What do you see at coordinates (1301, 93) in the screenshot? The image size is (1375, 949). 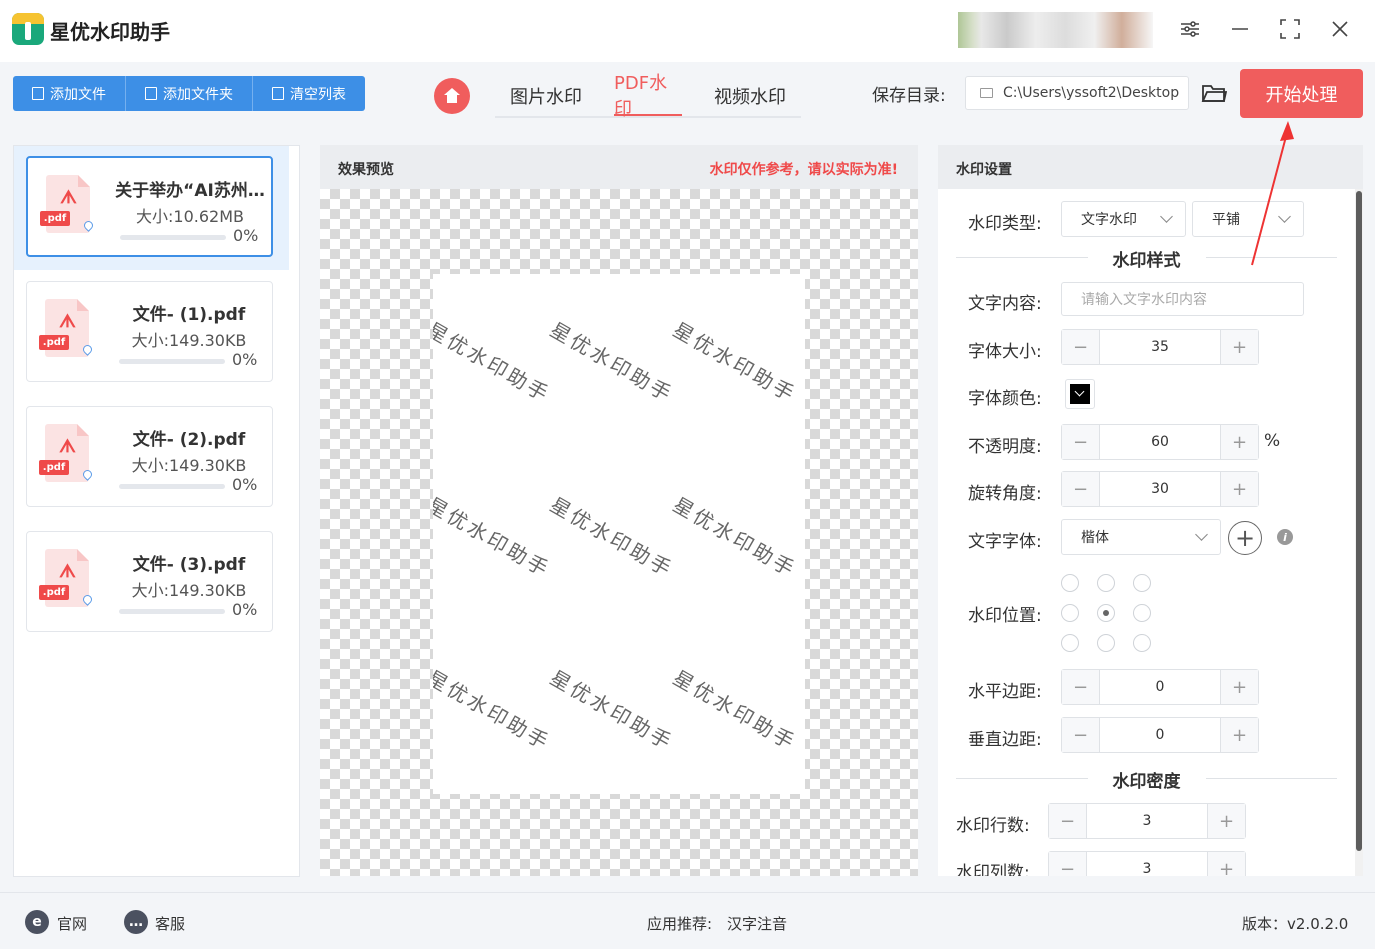 I see `start-processing-button: 开始处理` at bounding box center [1301, 93].